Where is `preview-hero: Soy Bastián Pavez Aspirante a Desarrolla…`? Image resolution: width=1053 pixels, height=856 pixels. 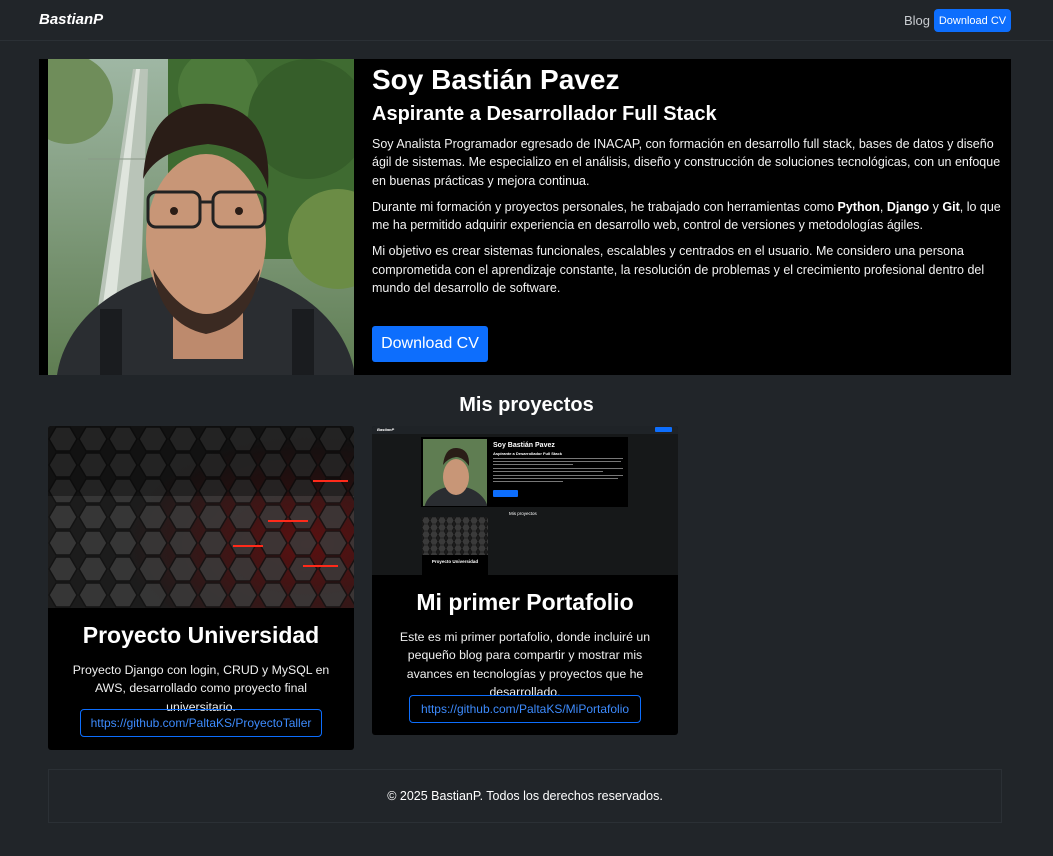 preview-hero: Soy Bastián Pavez Aspirante a Desarrolla… is located at coordinates (524, 472).